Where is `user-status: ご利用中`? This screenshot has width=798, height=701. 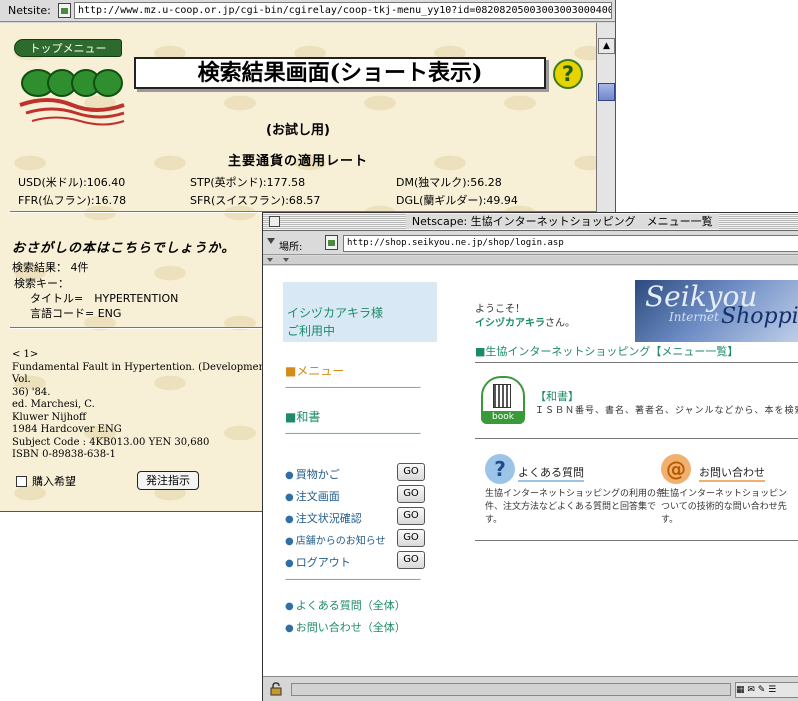
user-status: ご利用中 is located at coordinates (311, 331).